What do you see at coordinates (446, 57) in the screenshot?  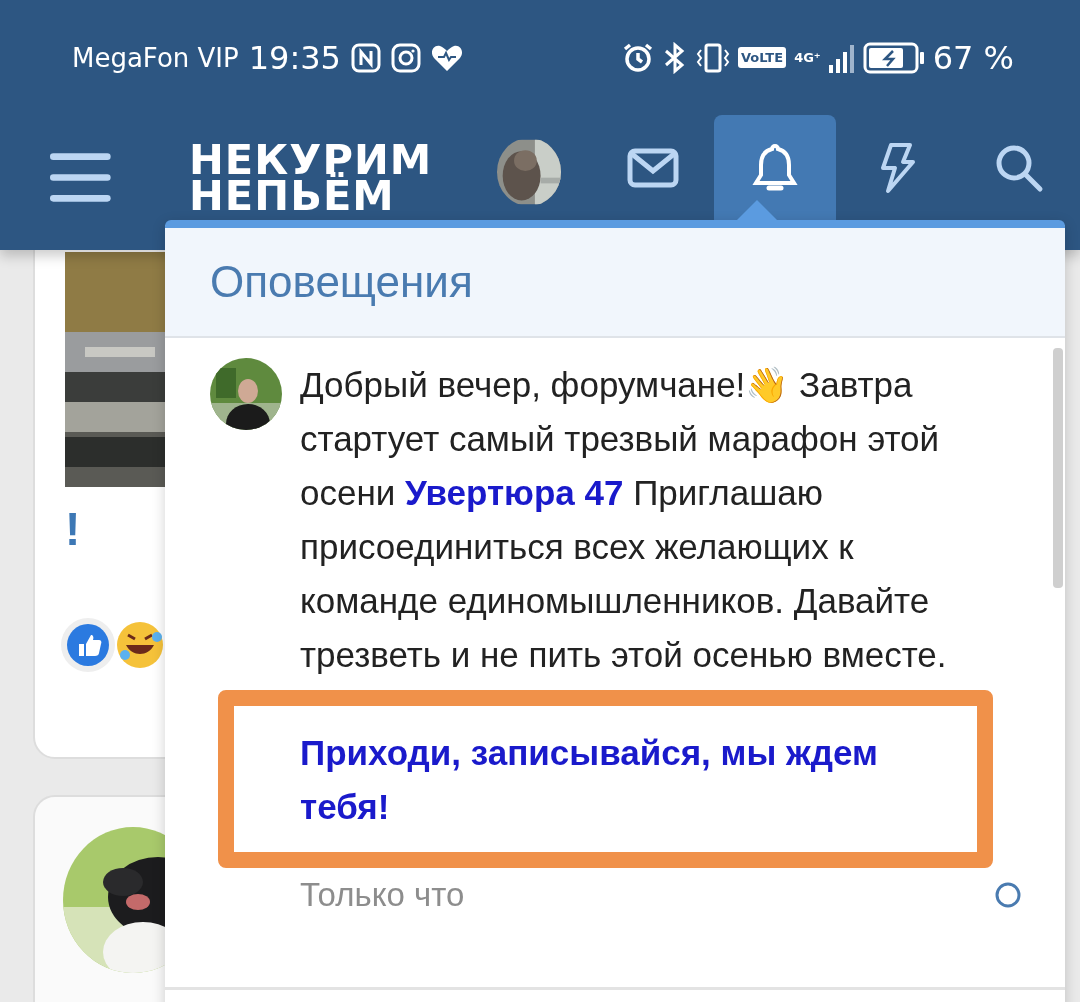 I see `heart-icon` at bounding box center [446, 57].